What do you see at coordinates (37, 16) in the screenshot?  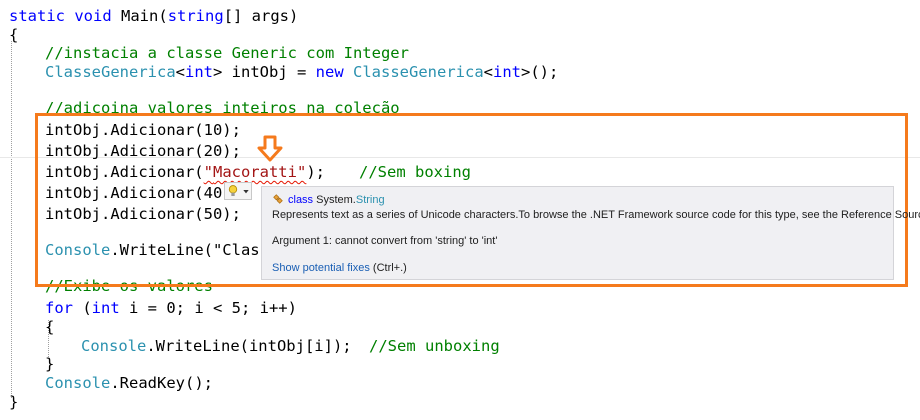 I see `keyword: static` at bounding box center [37, 16].